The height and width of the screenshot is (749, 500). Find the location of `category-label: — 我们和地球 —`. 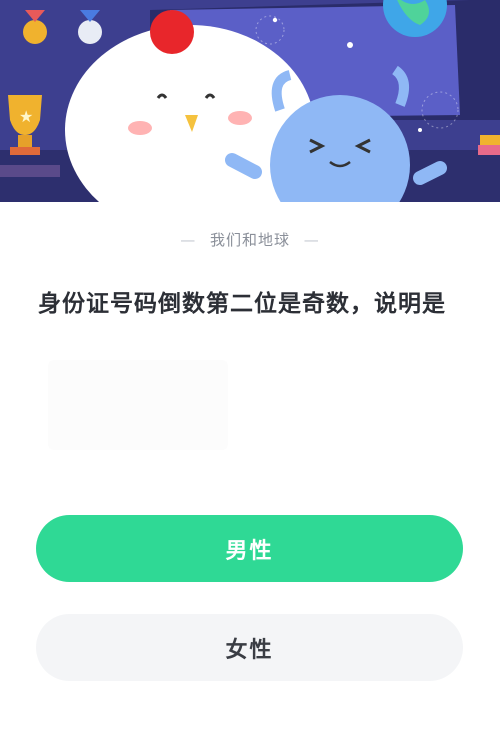

category-label: — 我们和地球 — is located at coordinates (250, 239).